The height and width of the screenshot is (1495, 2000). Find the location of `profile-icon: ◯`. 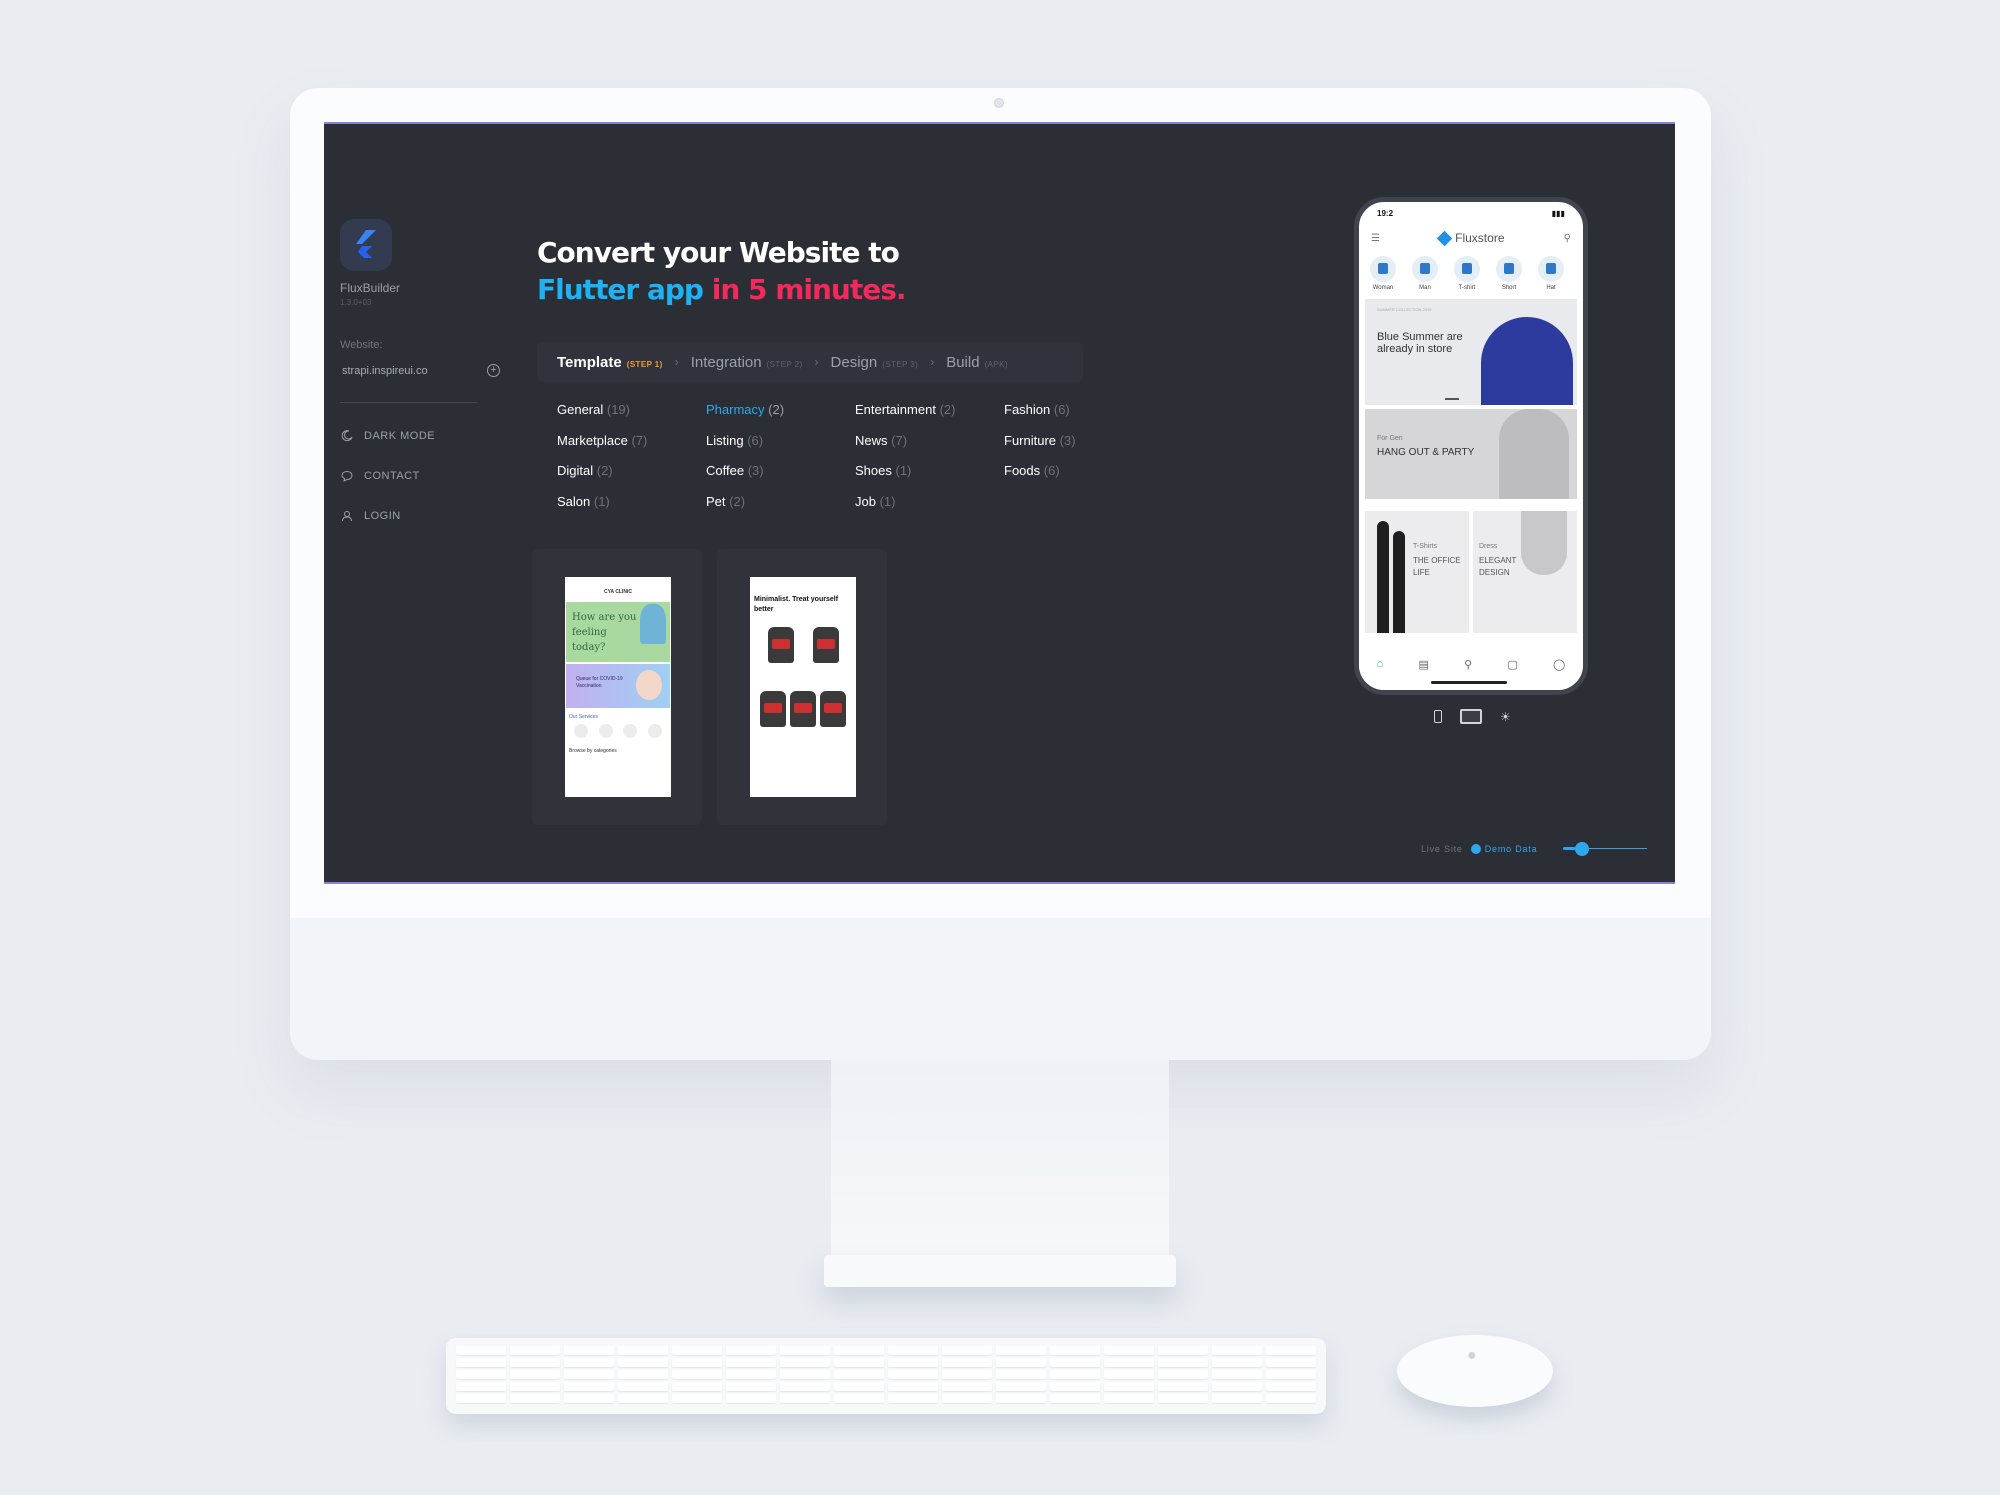

profile-icon: ◯ is located at coordinates (1559, 674).